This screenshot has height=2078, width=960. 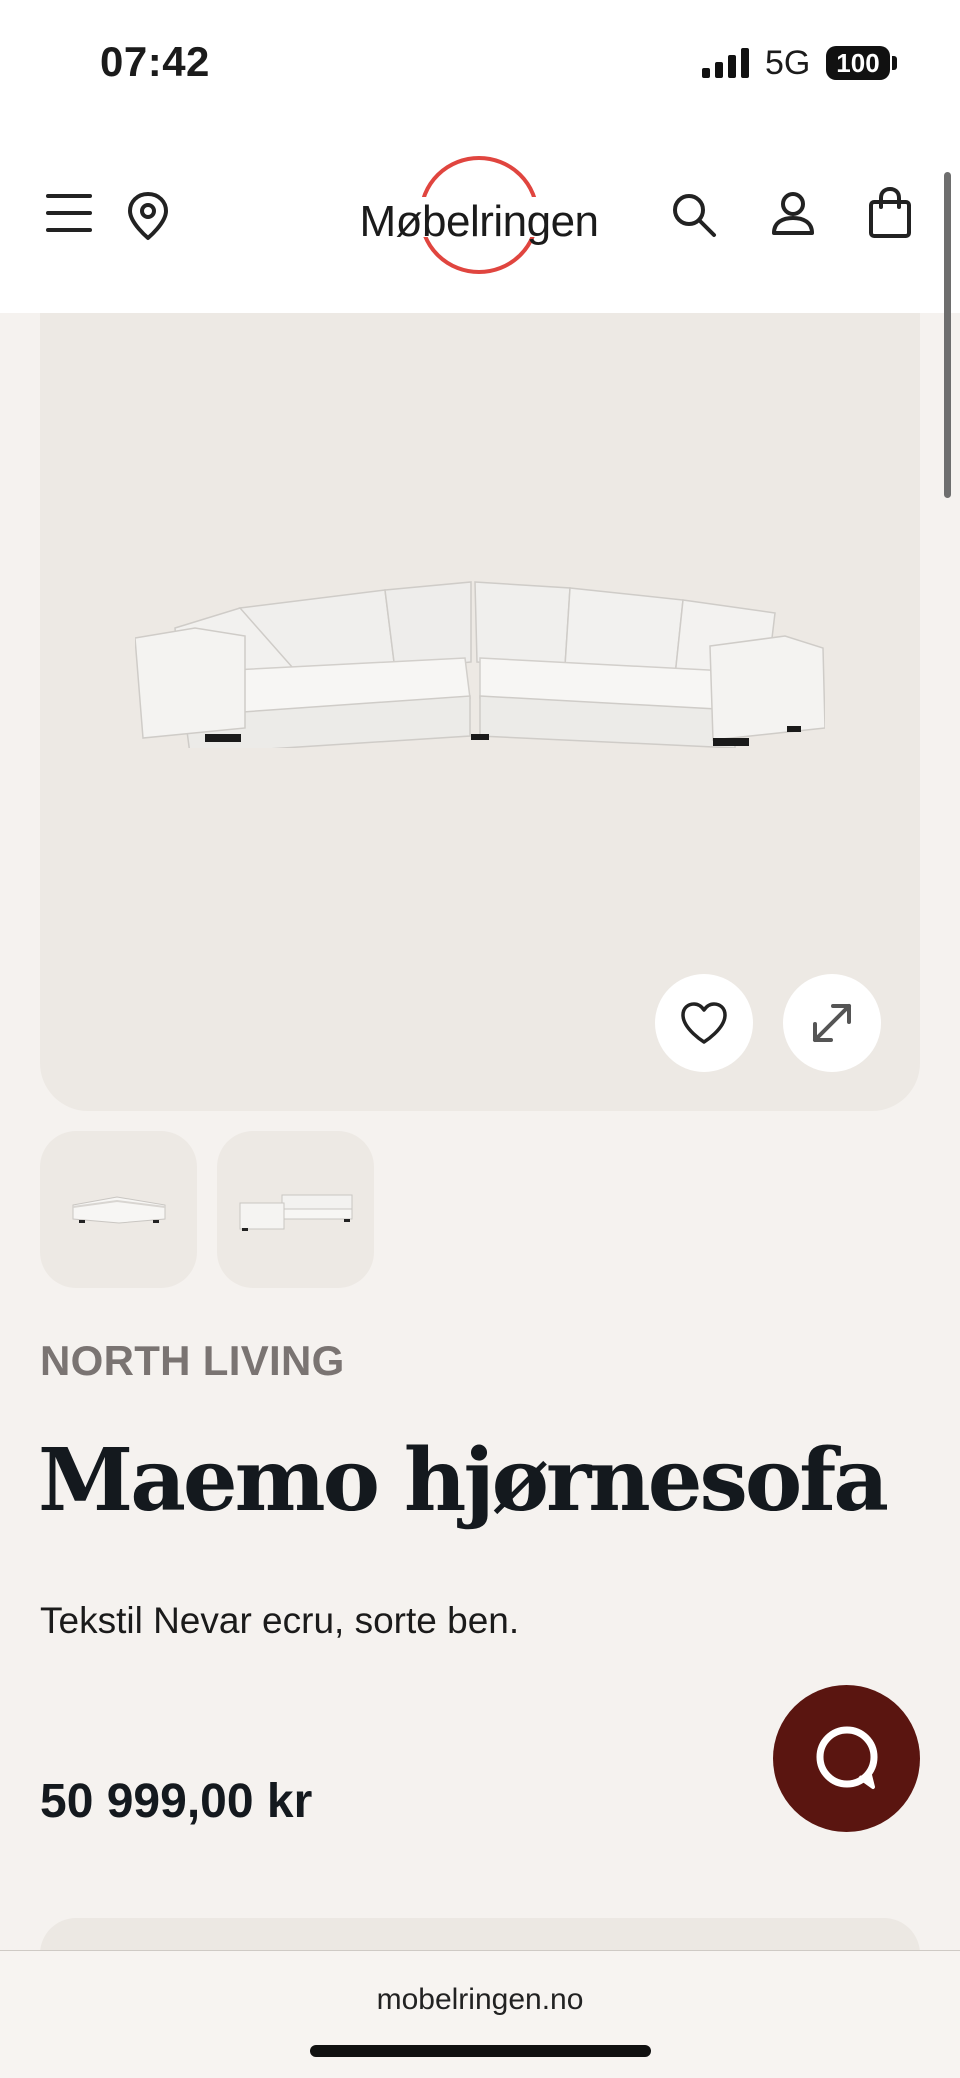 I want to click on sofa-side-thumbnail-image, so click(x=295, y=1212).